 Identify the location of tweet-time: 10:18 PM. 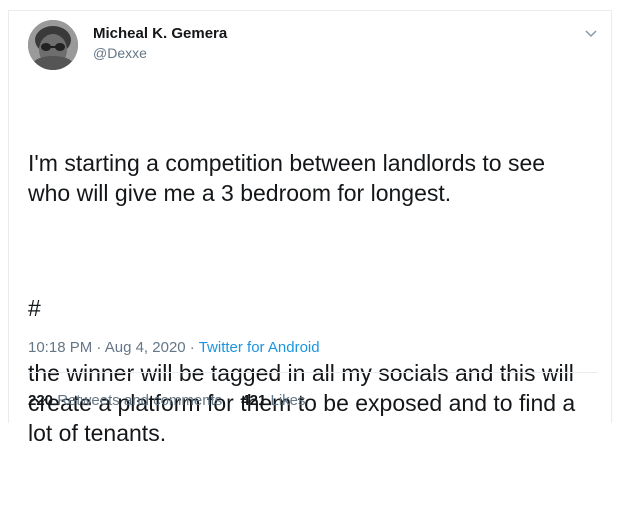
(60, 347).